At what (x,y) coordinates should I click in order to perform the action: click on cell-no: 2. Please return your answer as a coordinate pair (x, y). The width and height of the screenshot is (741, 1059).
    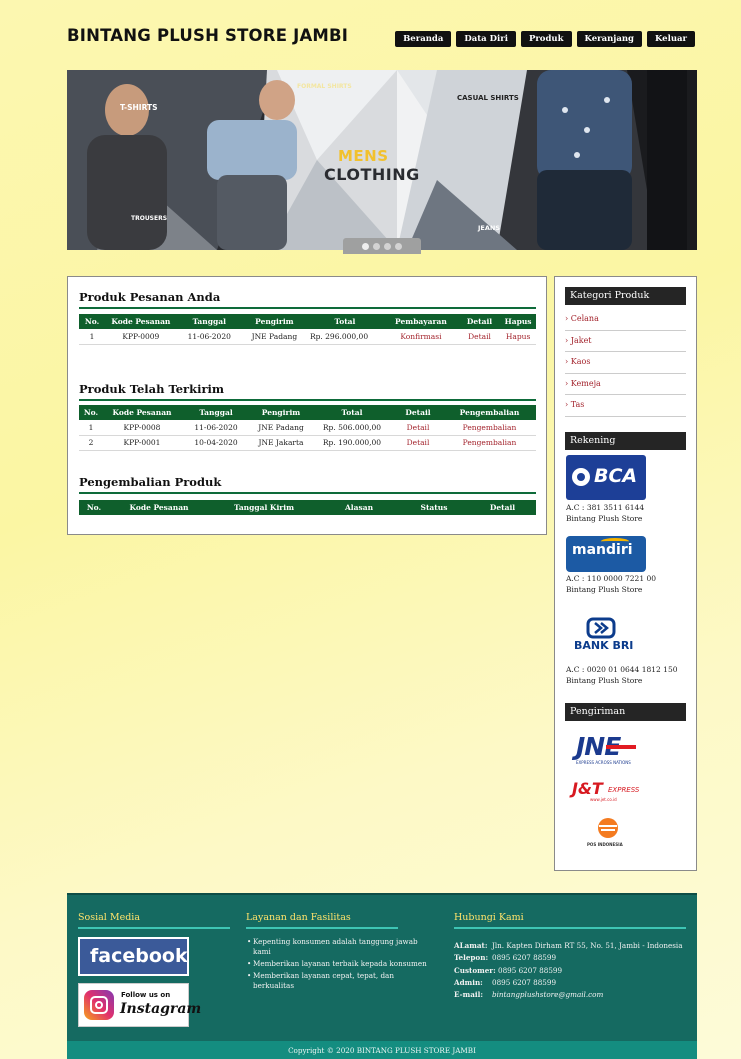
    Looking at the image, I should click on (91, 443).